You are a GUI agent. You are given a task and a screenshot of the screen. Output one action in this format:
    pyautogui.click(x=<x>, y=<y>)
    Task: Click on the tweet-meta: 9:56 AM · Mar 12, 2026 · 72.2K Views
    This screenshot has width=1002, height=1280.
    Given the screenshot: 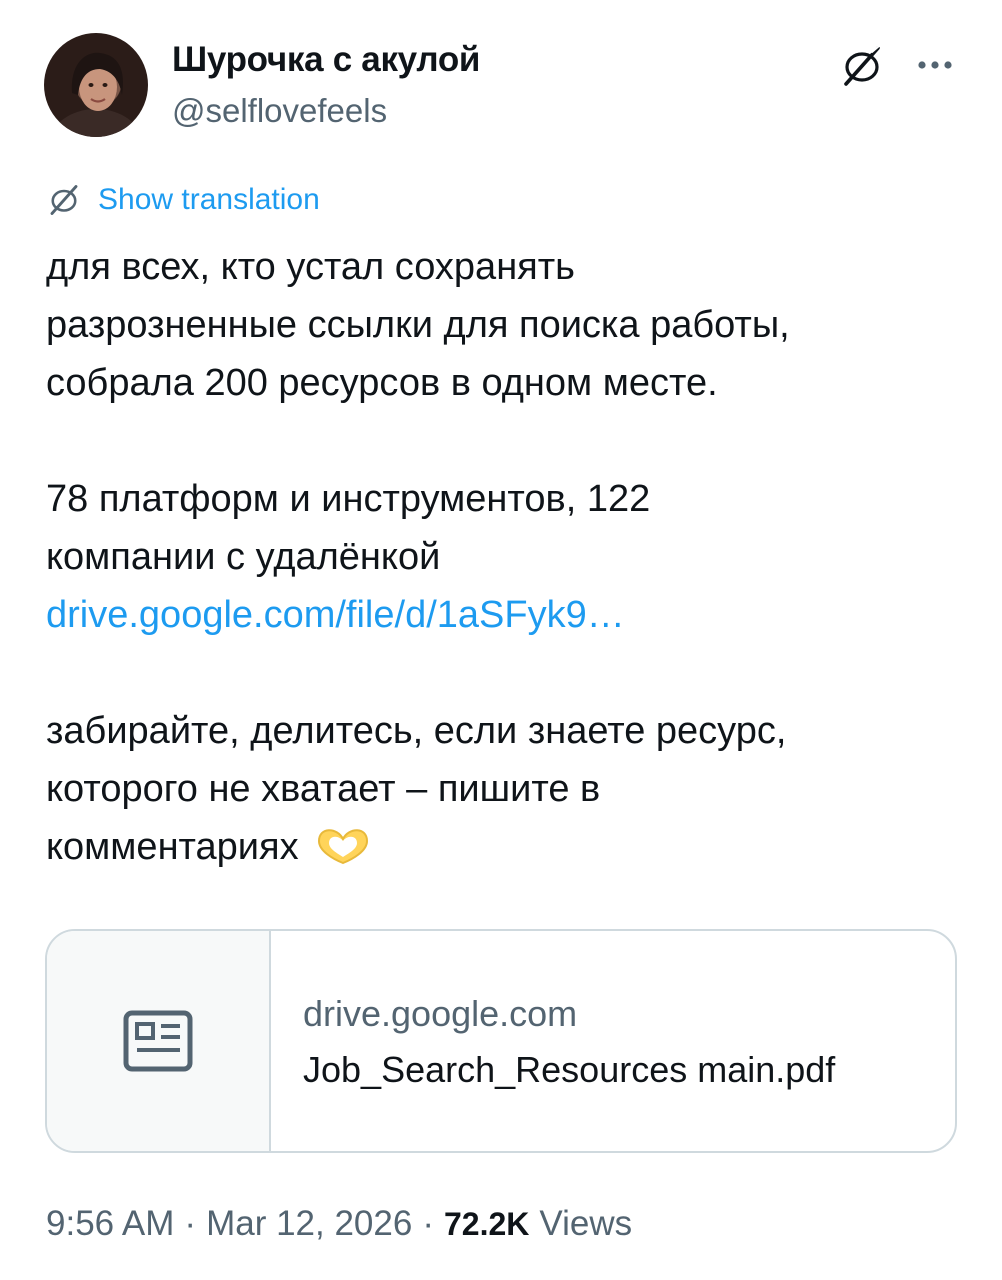 What is the action you would take?
    pyautogui.click(x=339, y=1224)
    